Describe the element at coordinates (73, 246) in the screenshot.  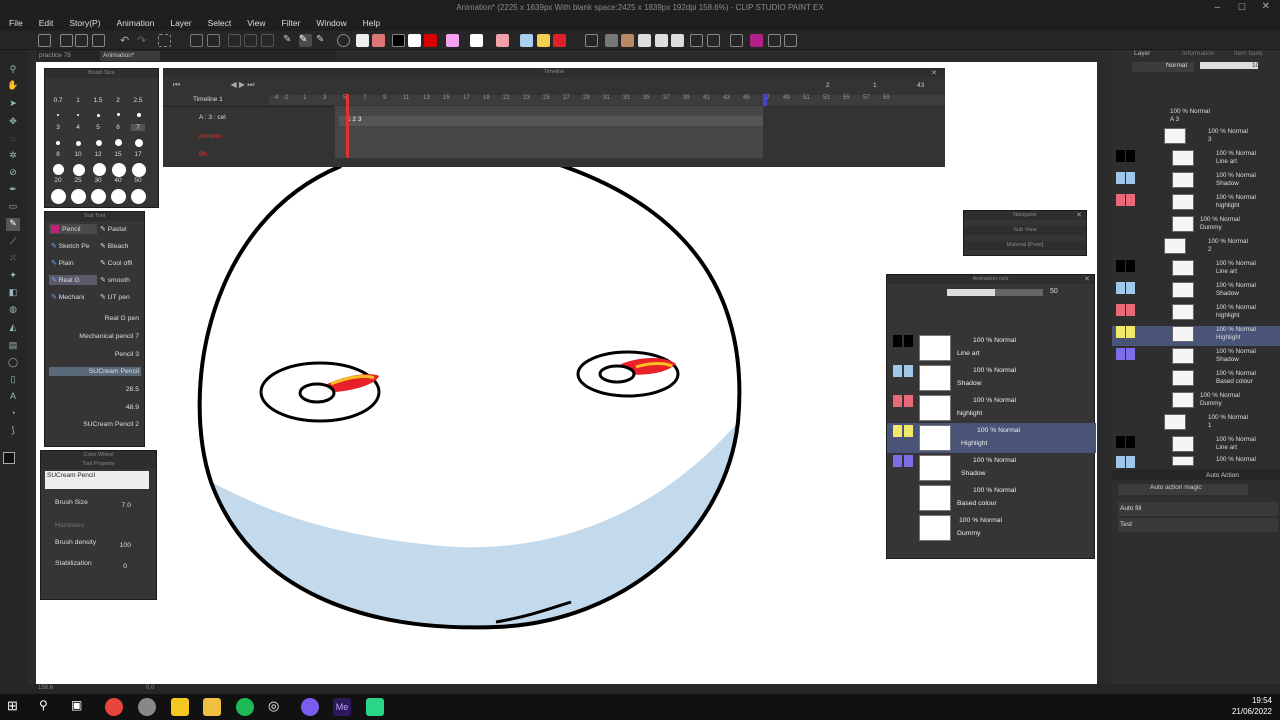
I see `sub-tool-sketch: ✎ Sketch Pe` at that location.